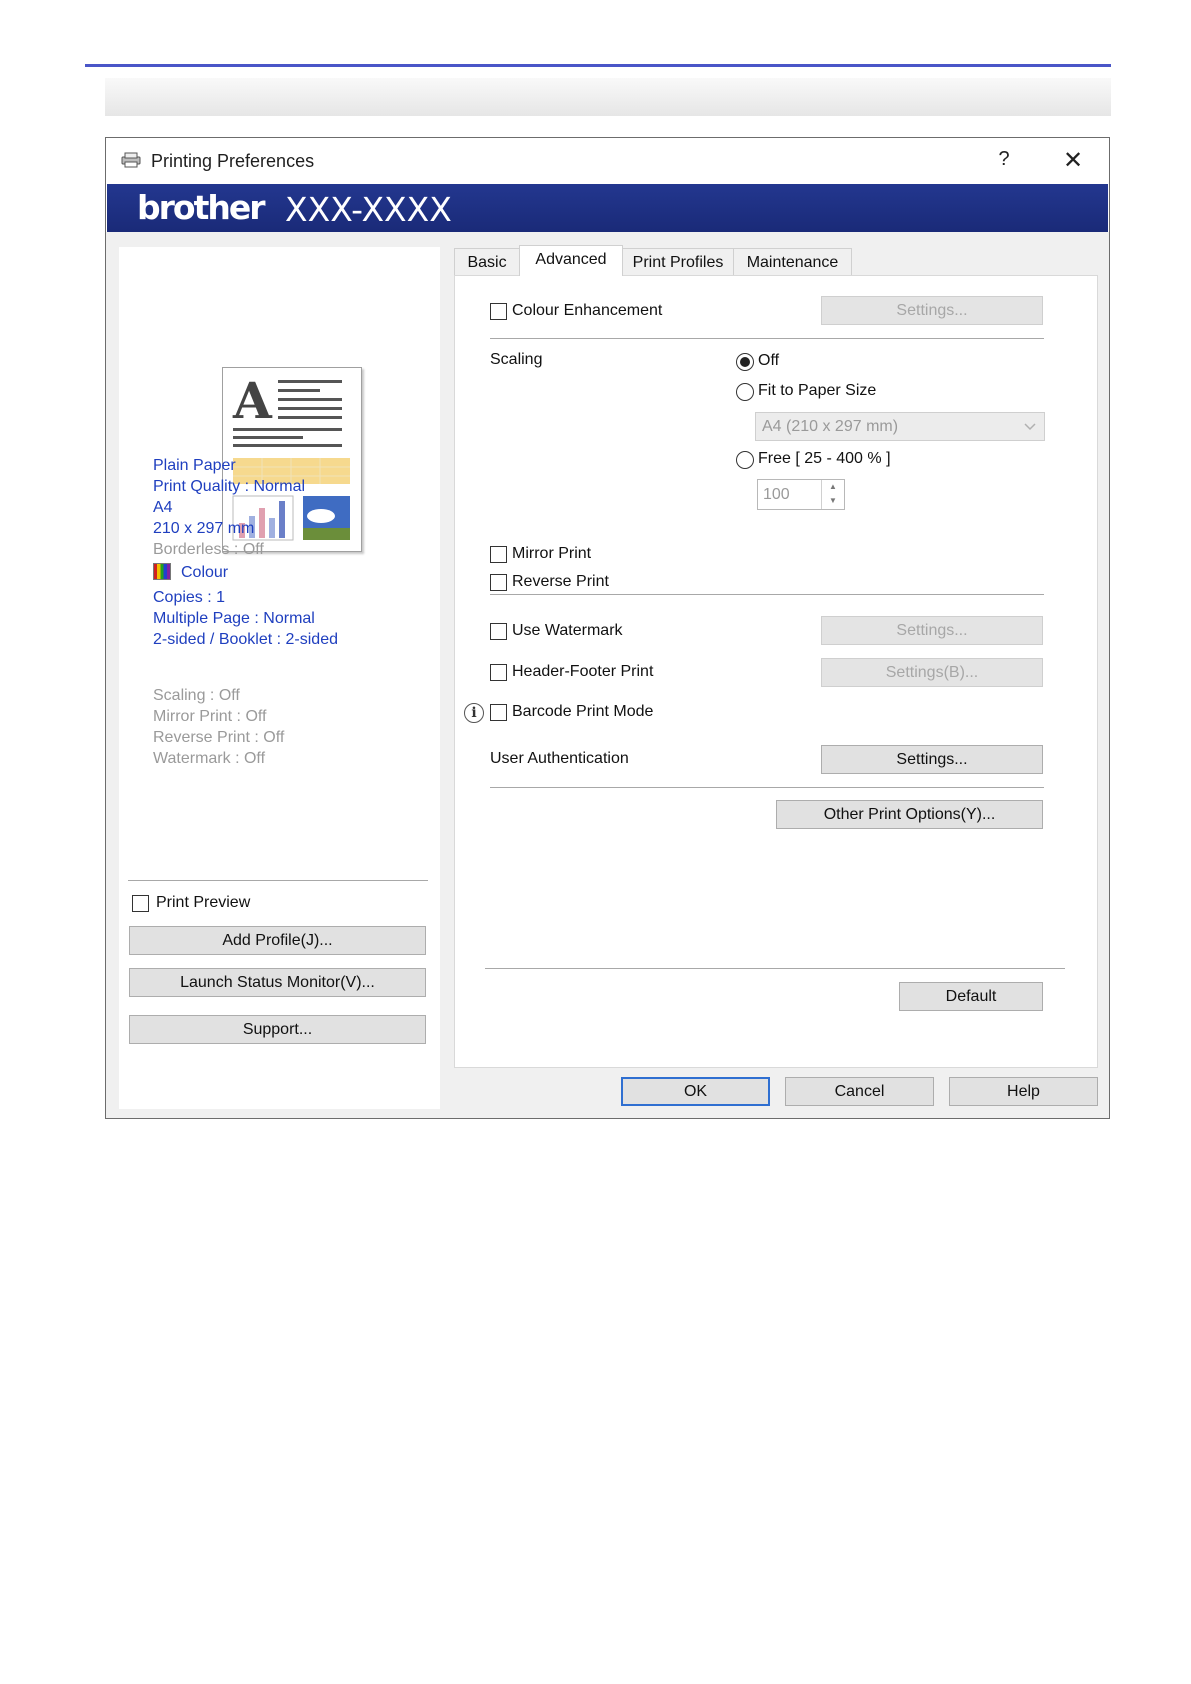  What do you see at coordinates (203, 902) in the screenshot?
I see `print-preview-label: Print Preview` at bounding box center [203, 902].